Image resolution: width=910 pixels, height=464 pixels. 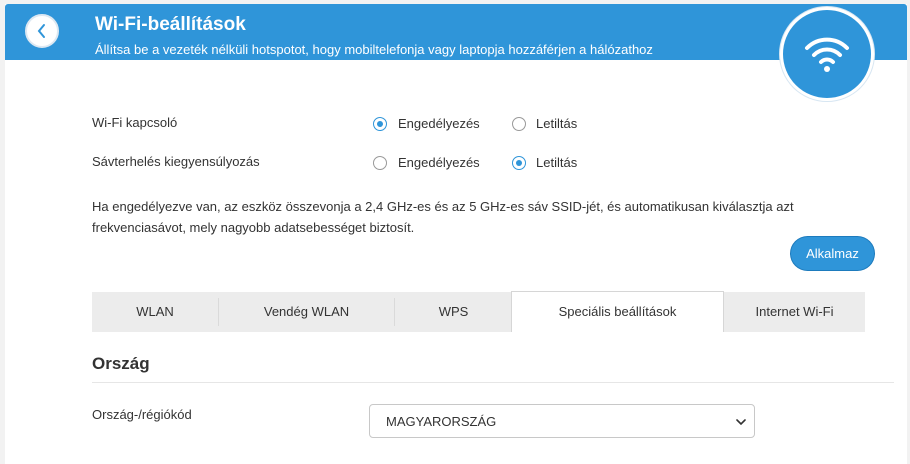 What do you see at coordinates (170, 24) in the screenshot?
I see `page-title: Wi-Fi-beállítások` at bounding box center [170, 24].